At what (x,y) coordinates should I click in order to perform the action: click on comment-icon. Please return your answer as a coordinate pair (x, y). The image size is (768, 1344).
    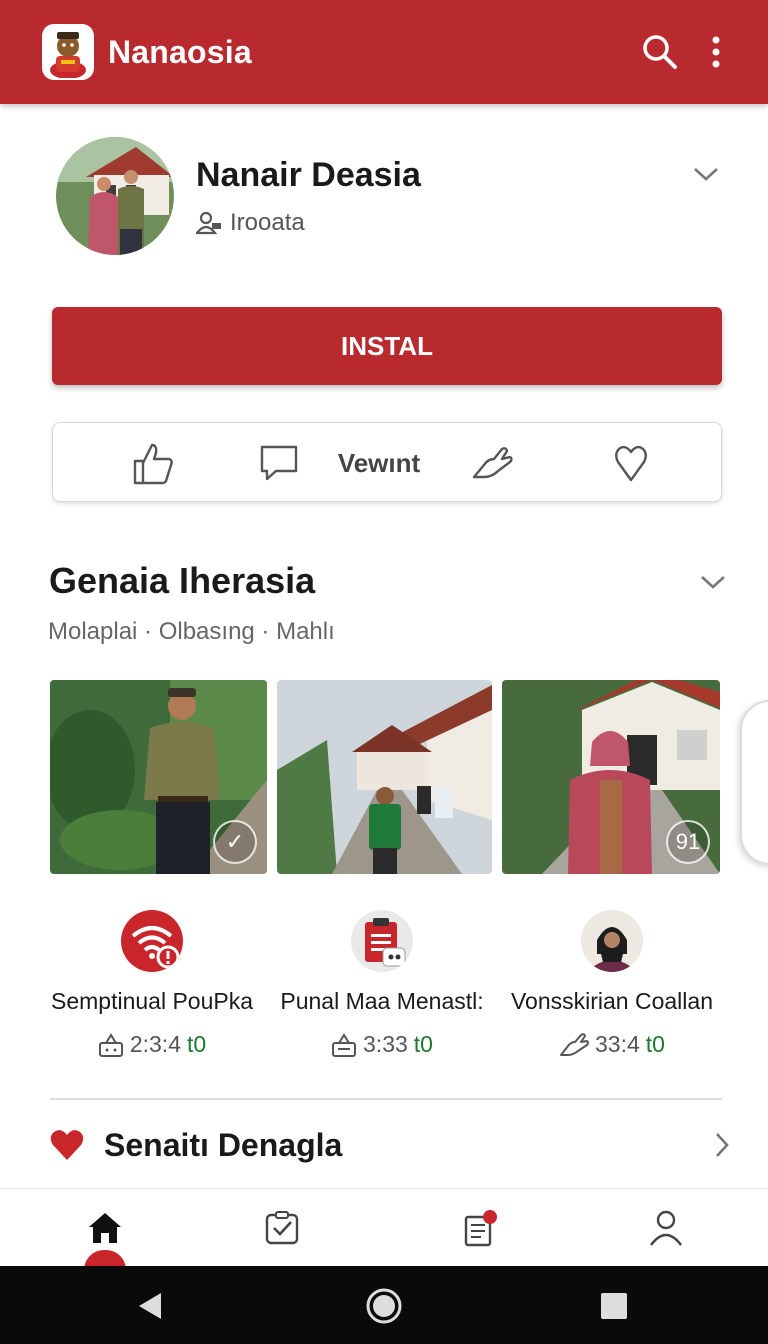
    Looking at the image, I should click on (279, 463).